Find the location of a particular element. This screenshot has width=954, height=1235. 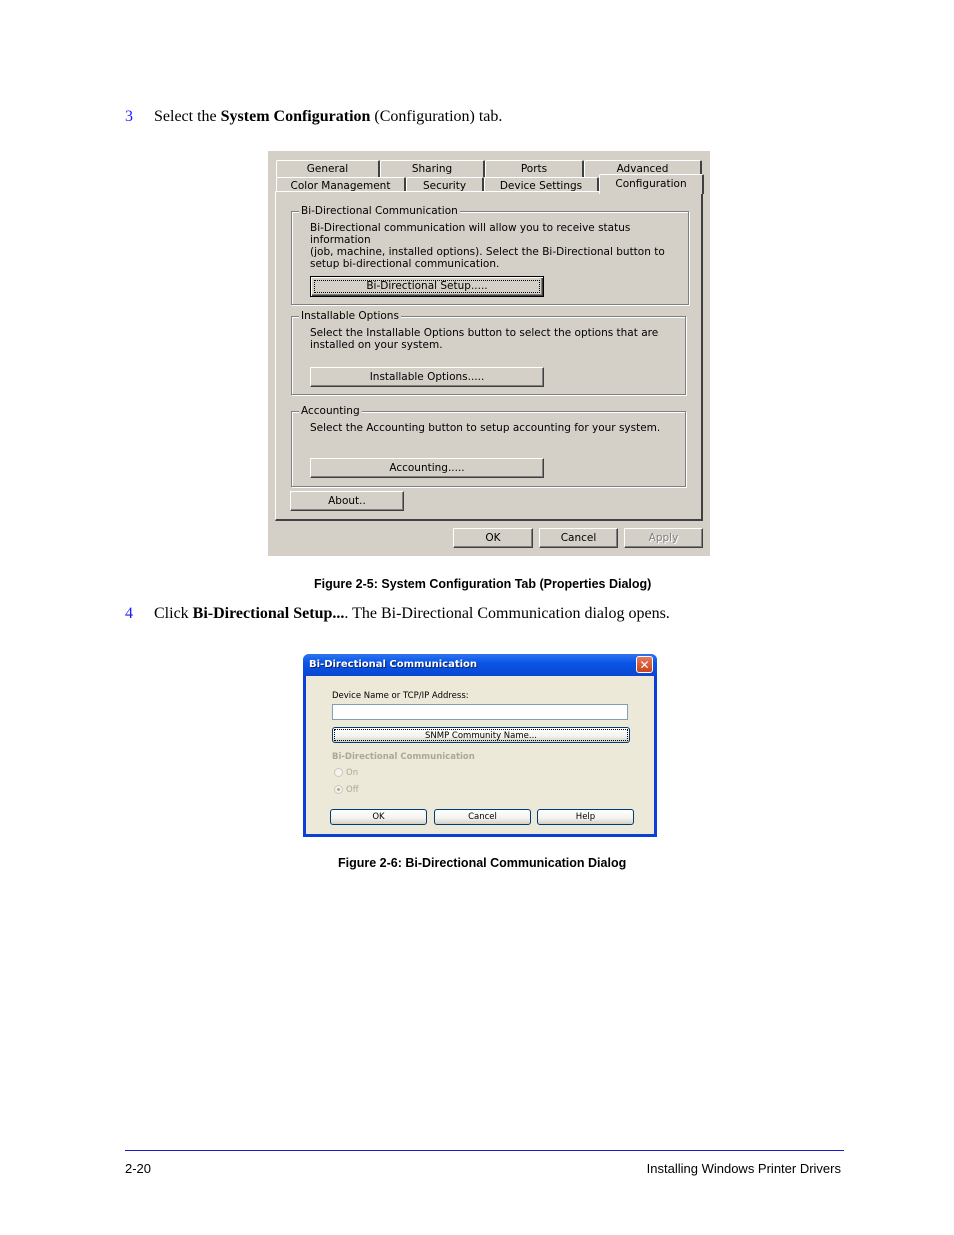

tab-sharing: Sharing is located at coordinates (432, 168).